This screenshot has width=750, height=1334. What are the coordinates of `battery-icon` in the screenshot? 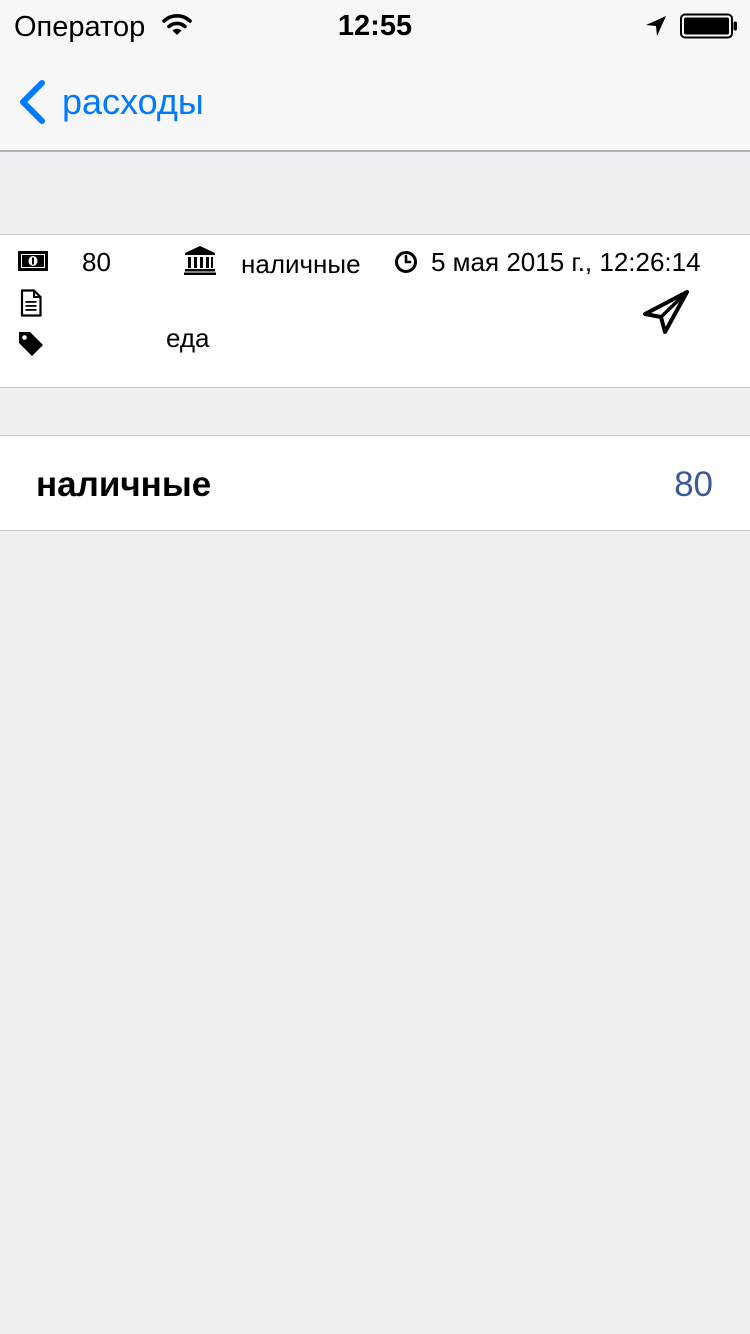 It's located at (708, 26).